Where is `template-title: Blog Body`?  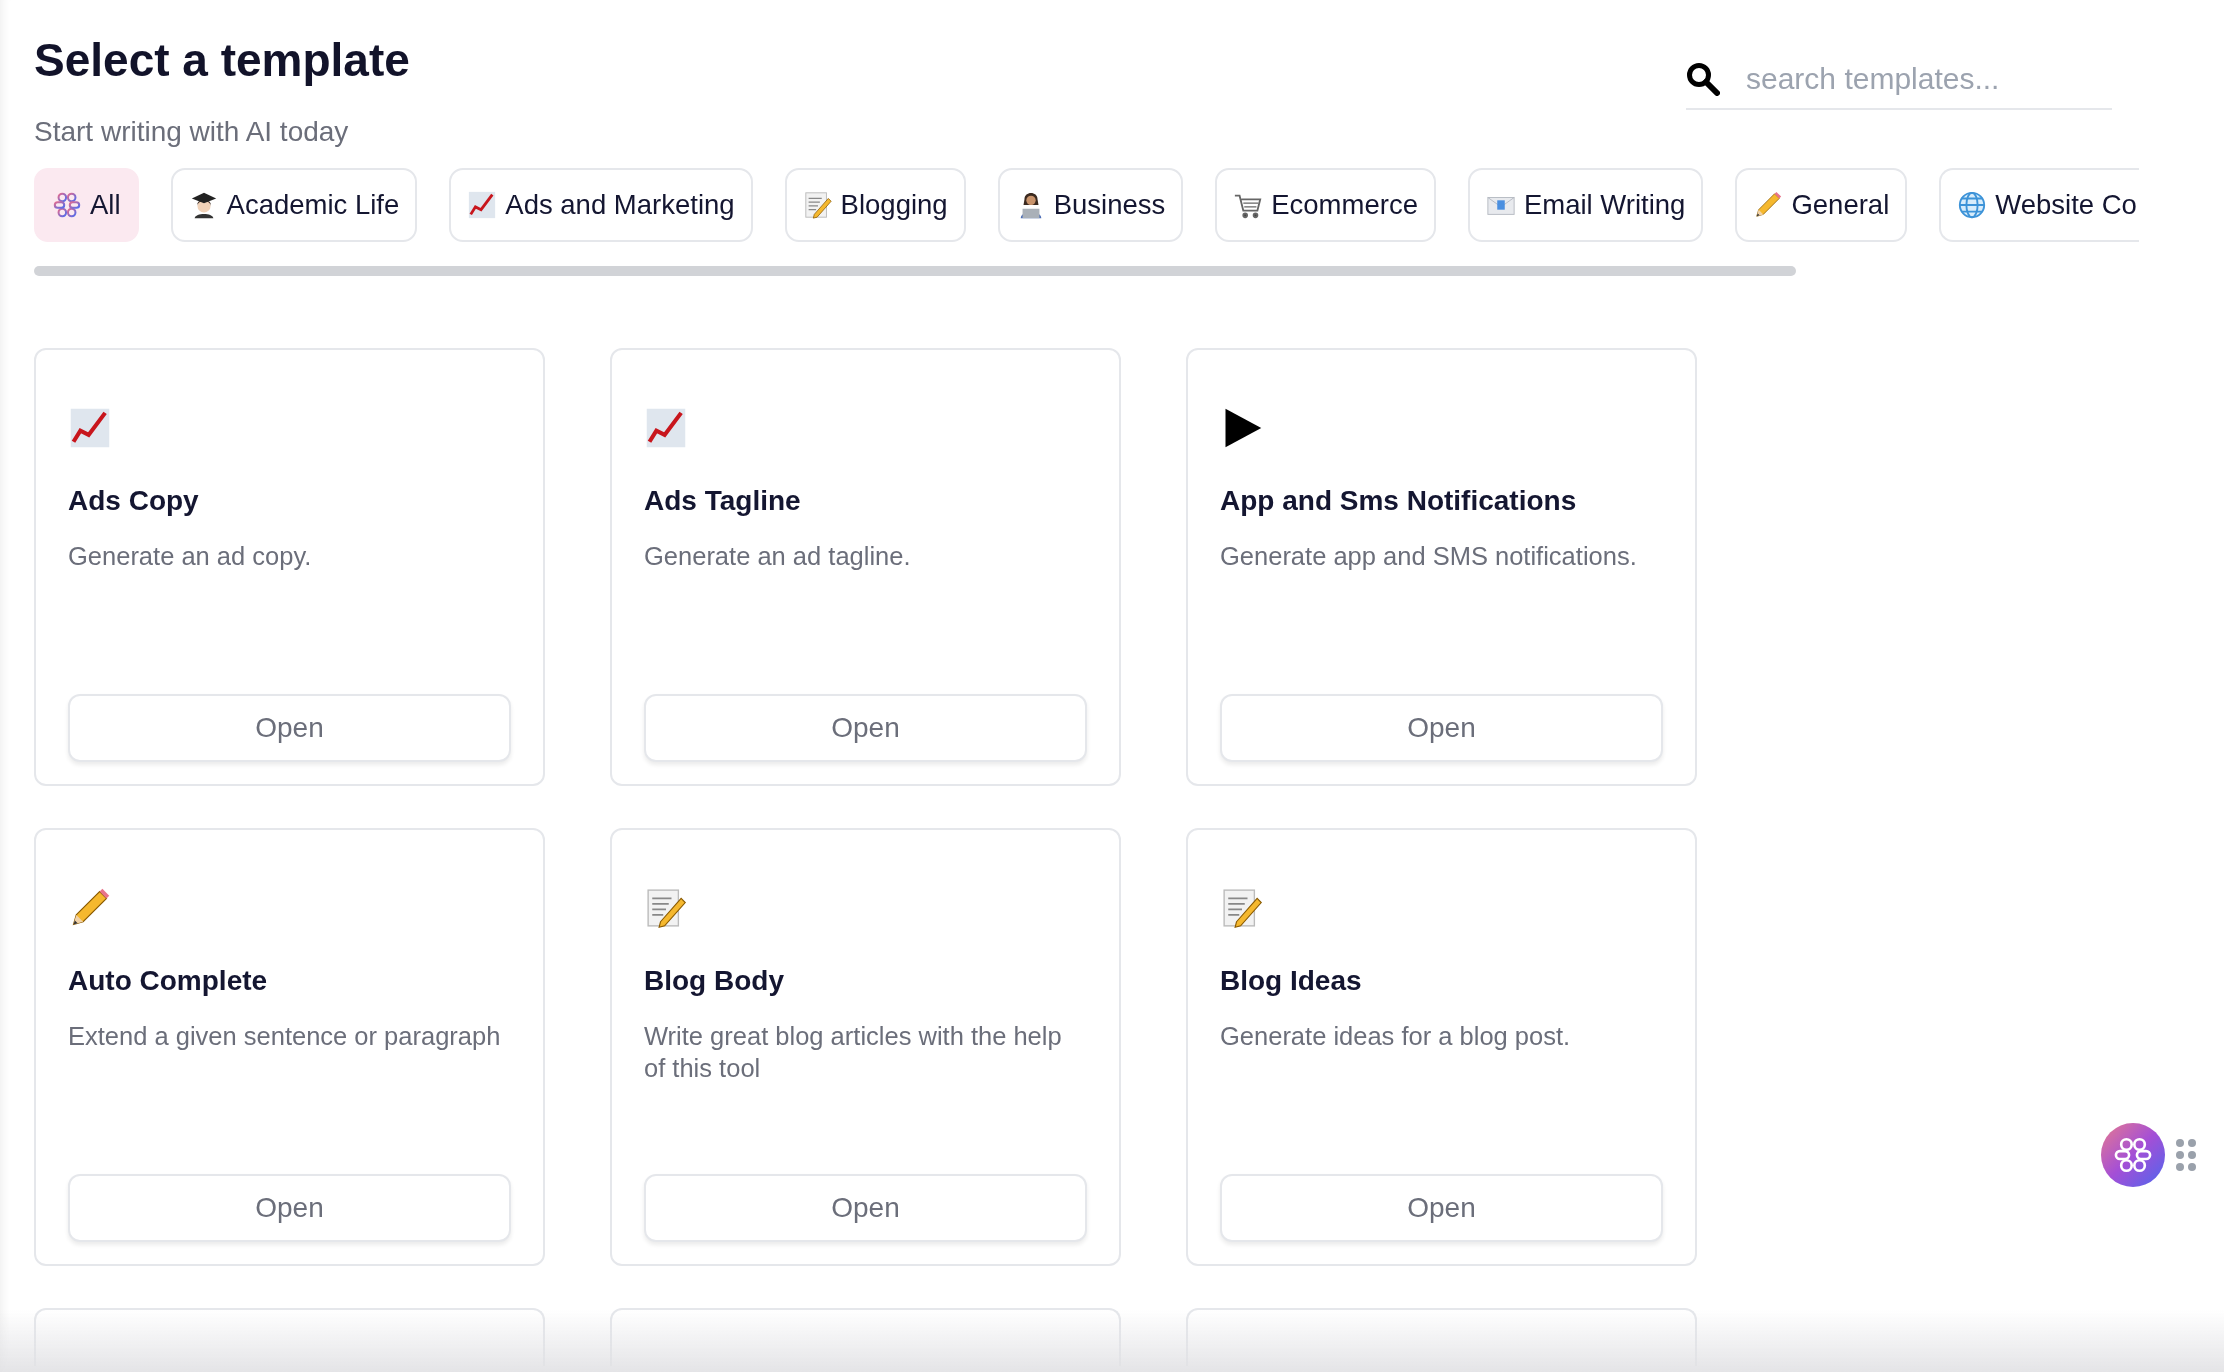 template-title: Blog Body is located at coordinates (714, 981).